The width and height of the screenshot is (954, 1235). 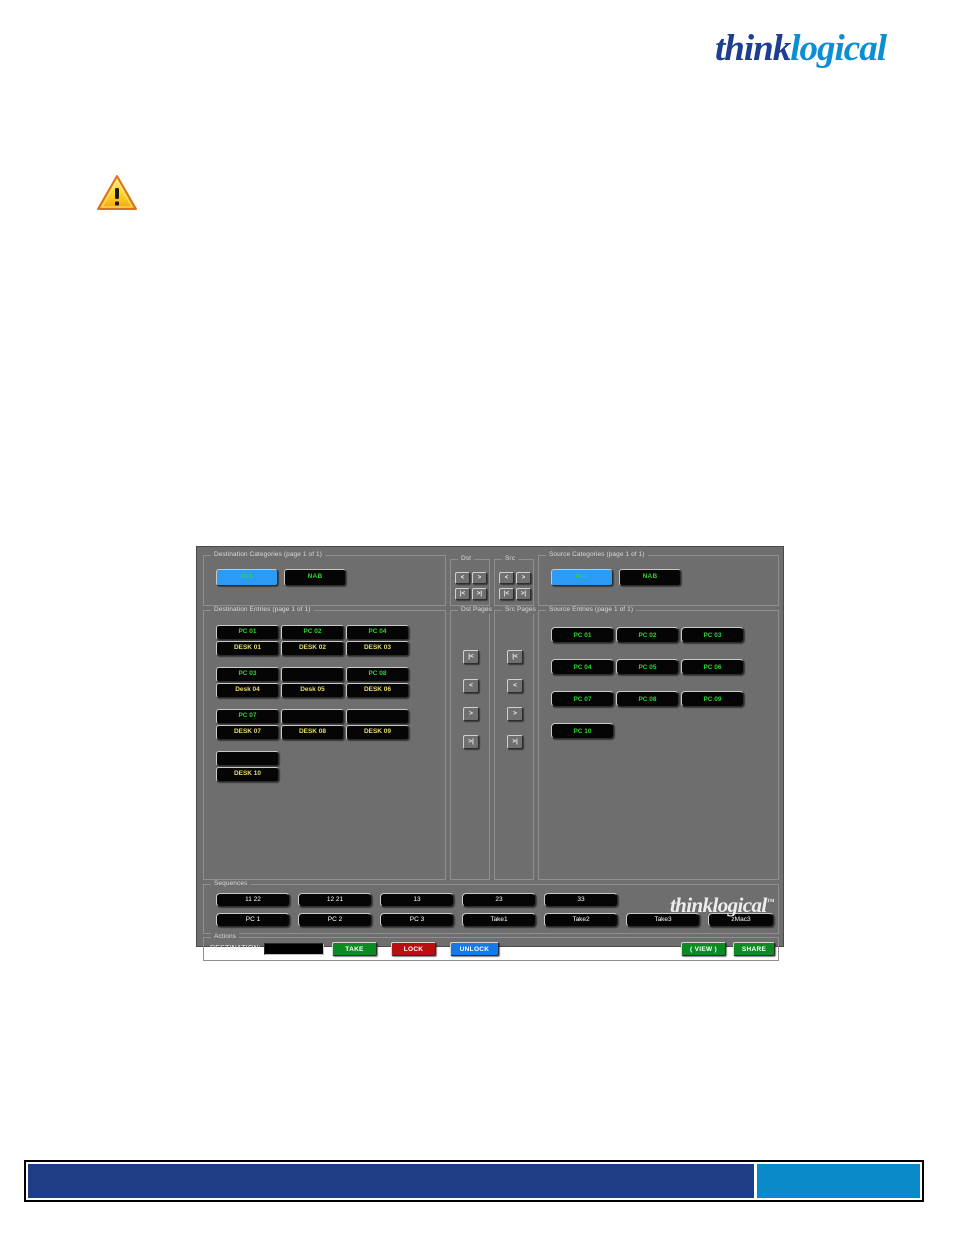 What do you see at coordinates (582, 577) in the screenshot?
I see `source-category-all-button: ALL` at bounding box center [582, 577].